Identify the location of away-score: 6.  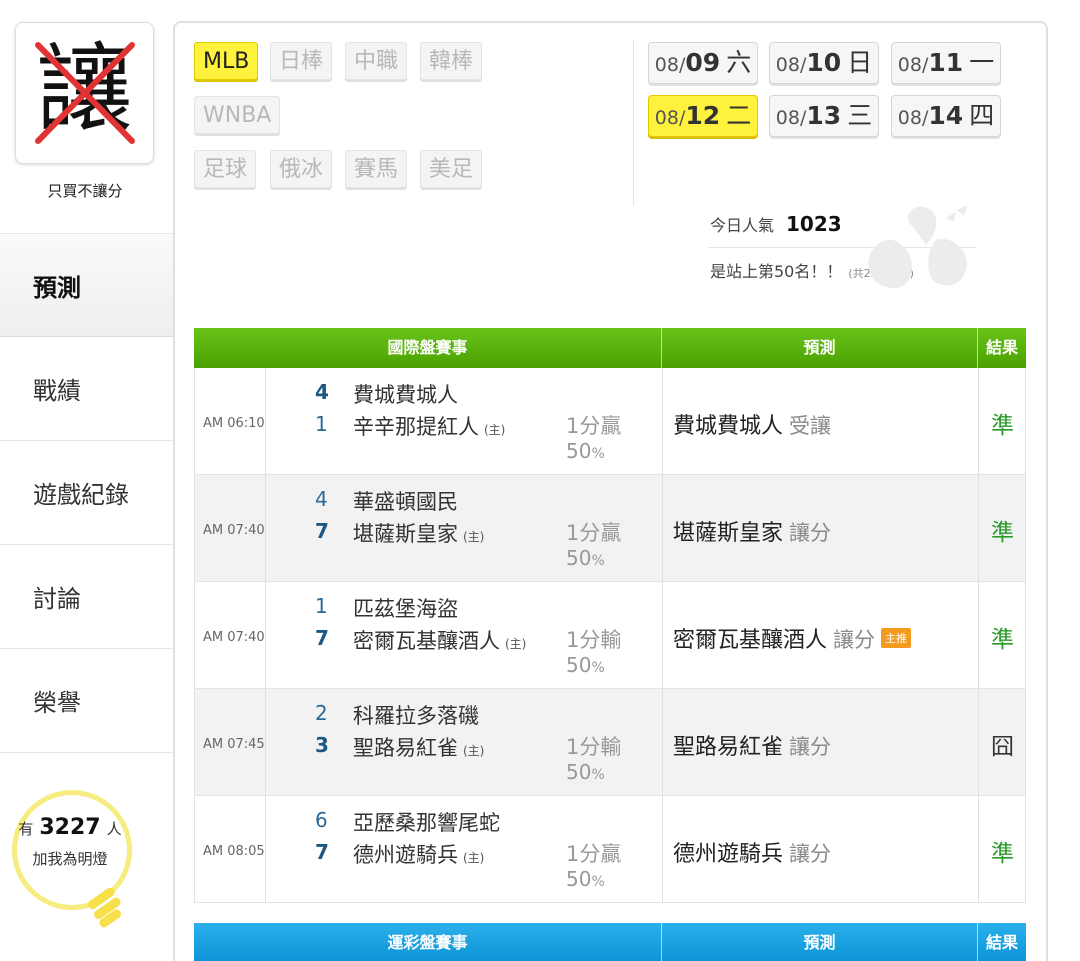
(321, 820).